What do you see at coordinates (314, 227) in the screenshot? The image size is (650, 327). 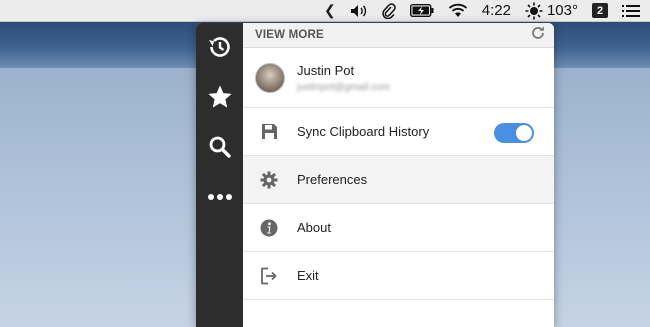 I see `about-label: About` at bounding box center [314, 227].